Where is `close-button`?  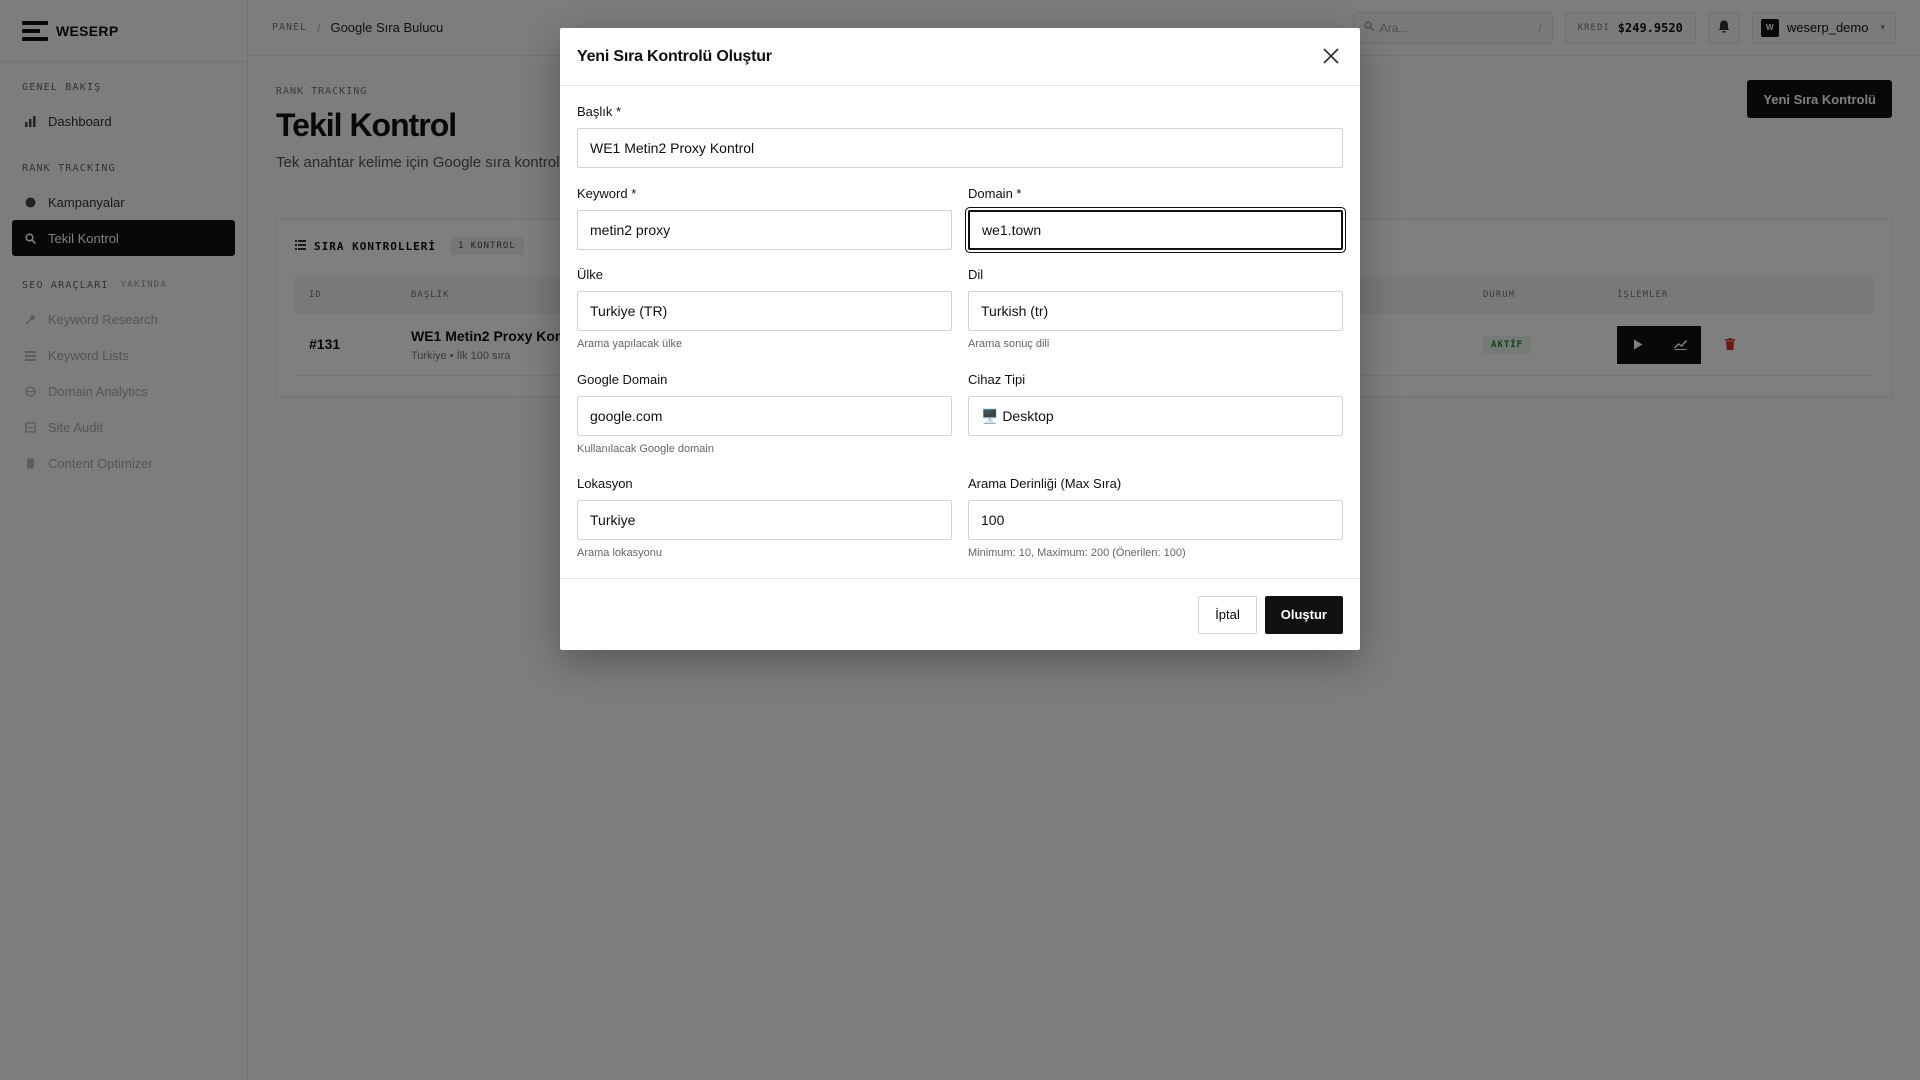 close-button is located at coordinates (1331, 57).